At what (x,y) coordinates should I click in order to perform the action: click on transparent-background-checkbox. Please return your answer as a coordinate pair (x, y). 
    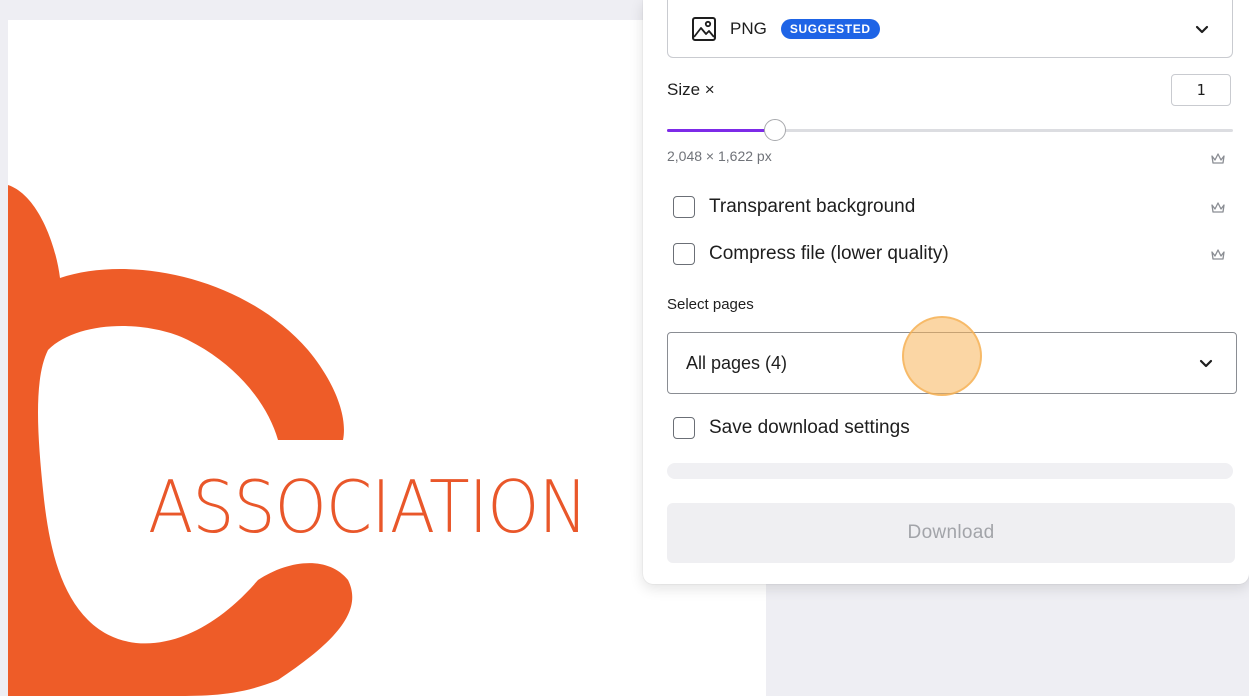
    Looking at the image, I should click on (684, 207).